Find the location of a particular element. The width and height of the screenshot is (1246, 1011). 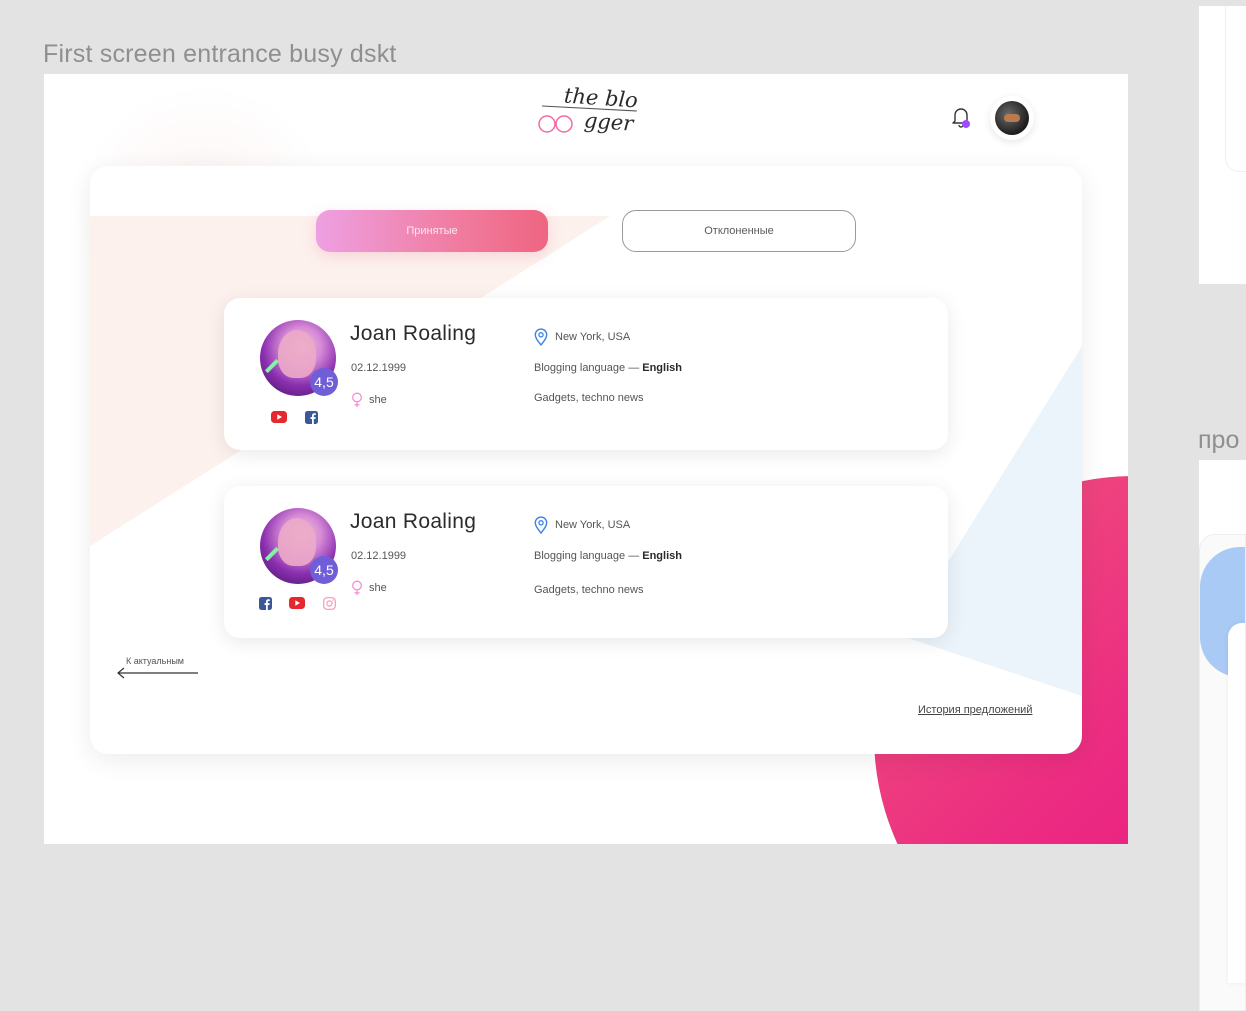

logo-text-bottom: gger is located at coordinates (609, 122).